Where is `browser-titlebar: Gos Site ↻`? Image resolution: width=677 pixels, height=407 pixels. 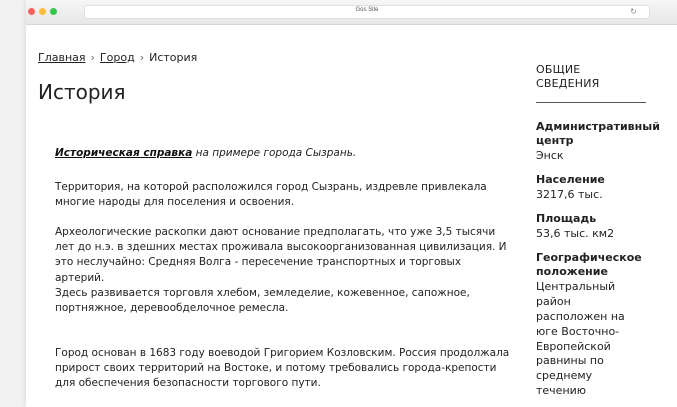
browser-titlebar: Gos Site ↻ is located at coordinates (351, 12).